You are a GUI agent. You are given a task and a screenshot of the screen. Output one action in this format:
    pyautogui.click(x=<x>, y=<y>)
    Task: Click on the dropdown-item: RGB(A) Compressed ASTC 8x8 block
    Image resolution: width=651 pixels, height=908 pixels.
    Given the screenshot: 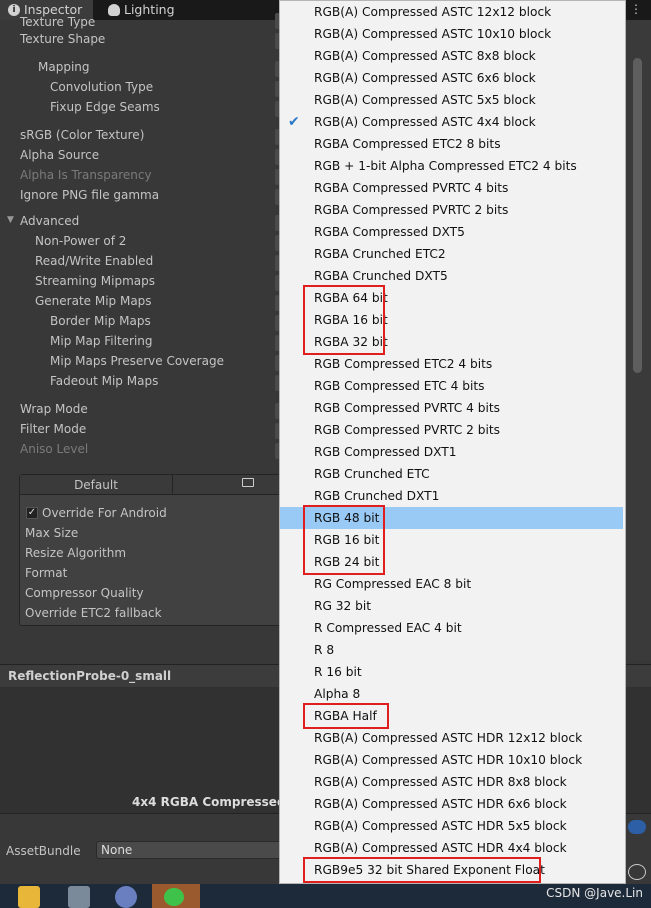 What is the action you would take?
    pyautogui.click(x=451, y=56)
    